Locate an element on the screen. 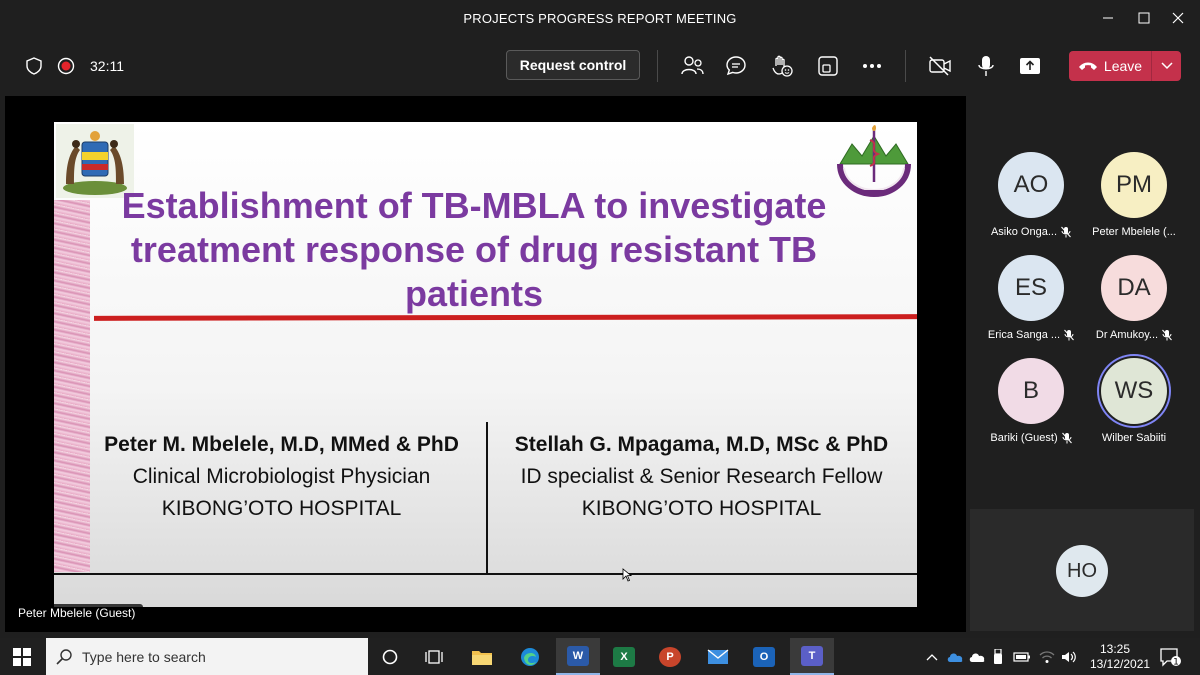  presenter-right-name: Stellah G. Mpagama, M.D, MSc & PhD is located at coordinates (701, 444).